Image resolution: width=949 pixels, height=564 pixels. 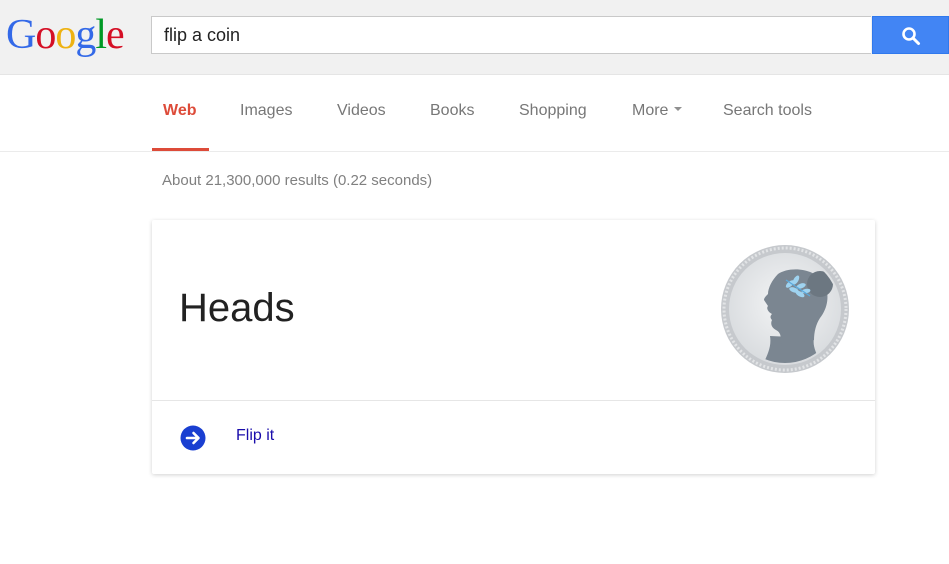 I want to click on tab-videos: Videos, so click(x=361, y=111).